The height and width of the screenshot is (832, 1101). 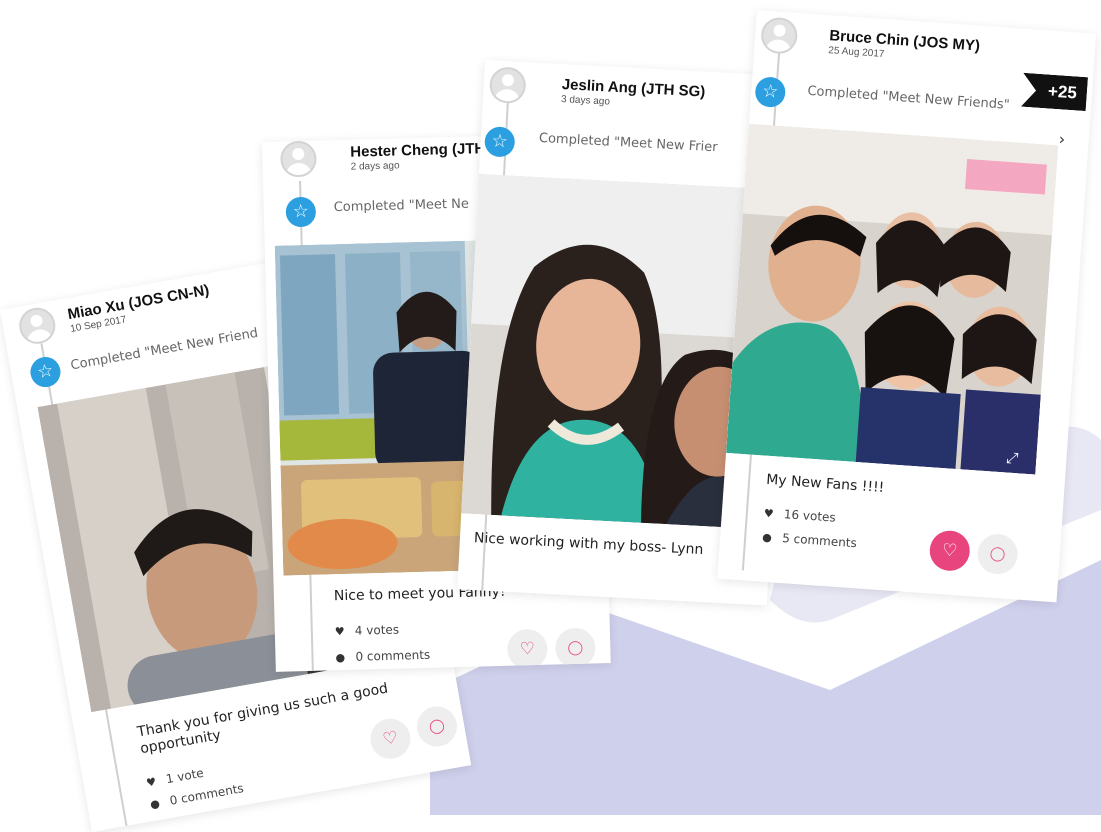 I want to click on vote-count-text: 1 vote, so click(x=184, y=776).